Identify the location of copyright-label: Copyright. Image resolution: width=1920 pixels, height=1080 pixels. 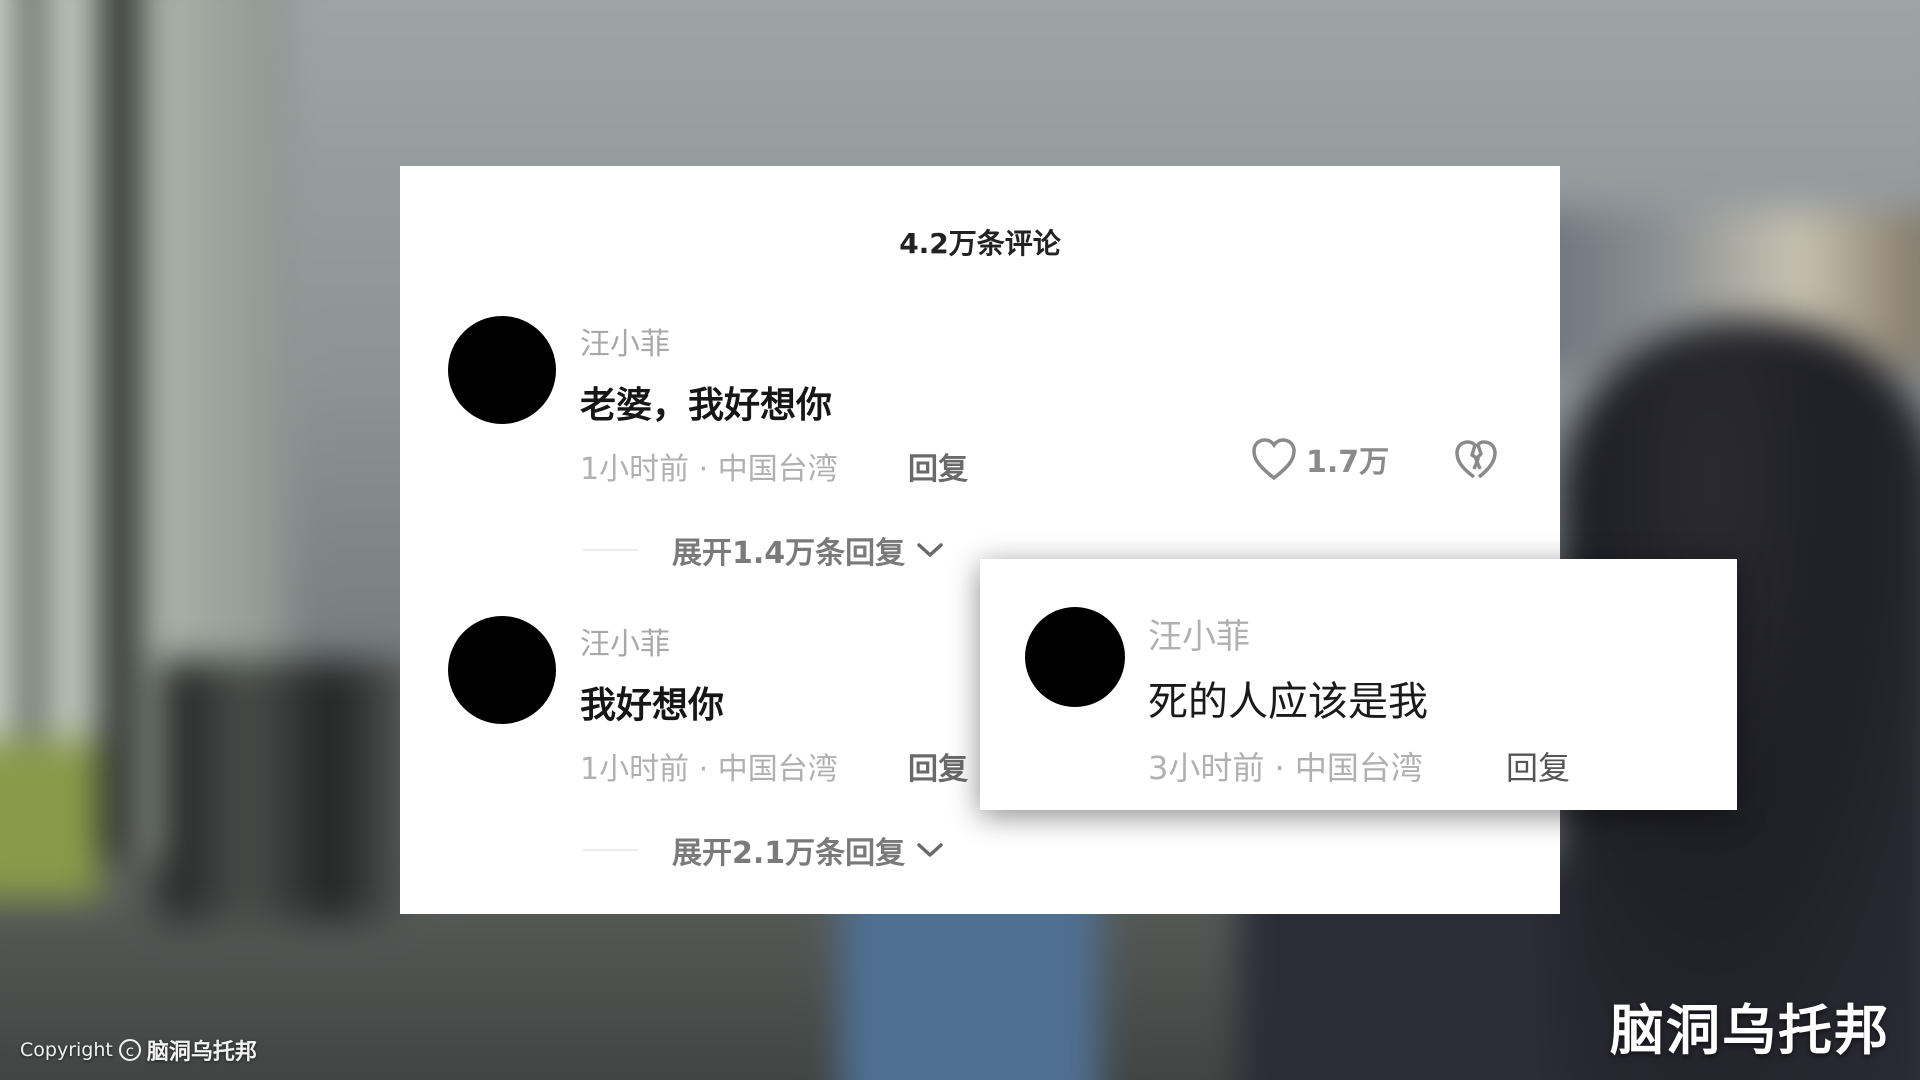
(66, 1050).